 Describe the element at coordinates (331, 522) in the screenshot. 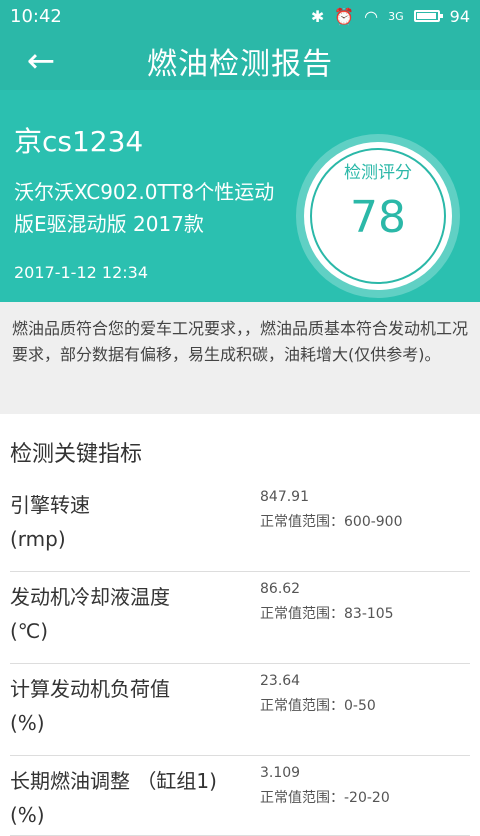

I see `metric-range: 正常值范围：600-900` at that location.